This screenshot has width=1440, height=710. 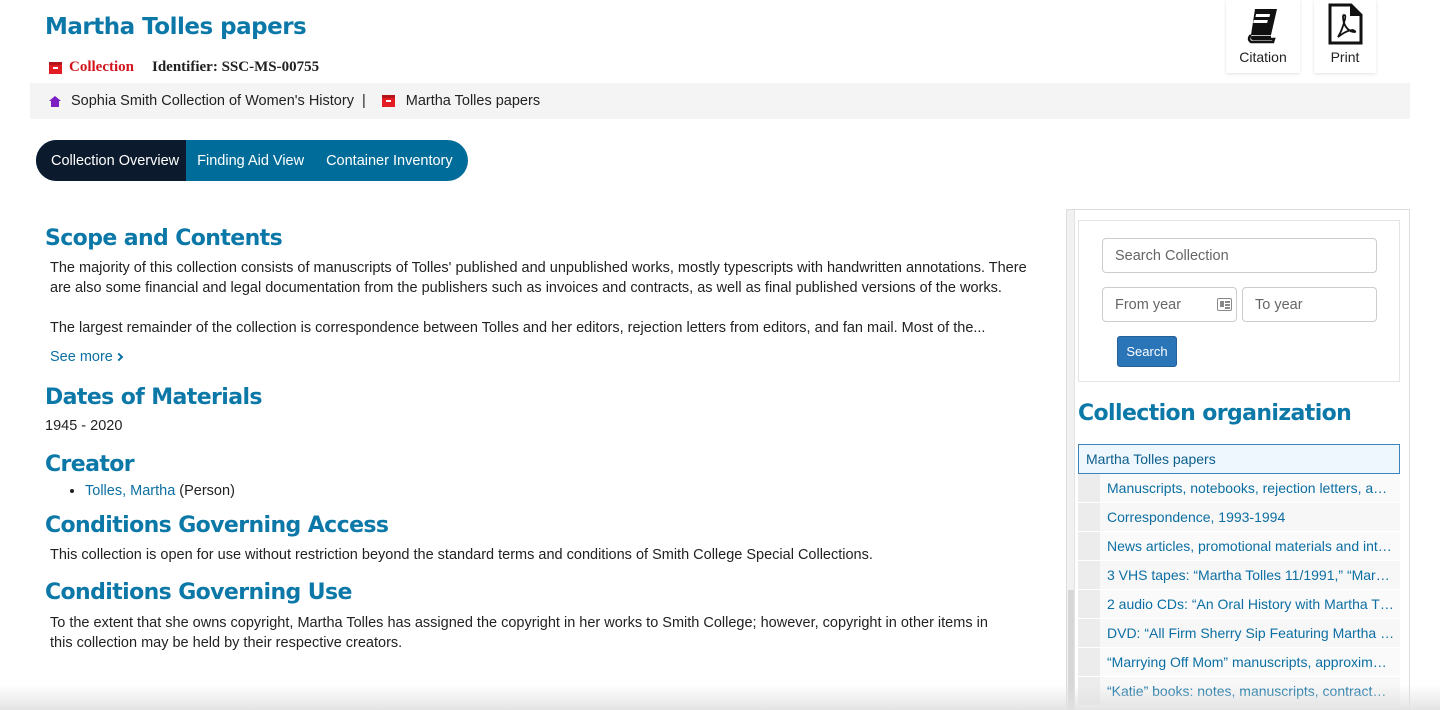 What do you see at coordinates (1263, 57) in the screenshot?
I see `citation-label: Citation` at bounding box center [1263, 57].